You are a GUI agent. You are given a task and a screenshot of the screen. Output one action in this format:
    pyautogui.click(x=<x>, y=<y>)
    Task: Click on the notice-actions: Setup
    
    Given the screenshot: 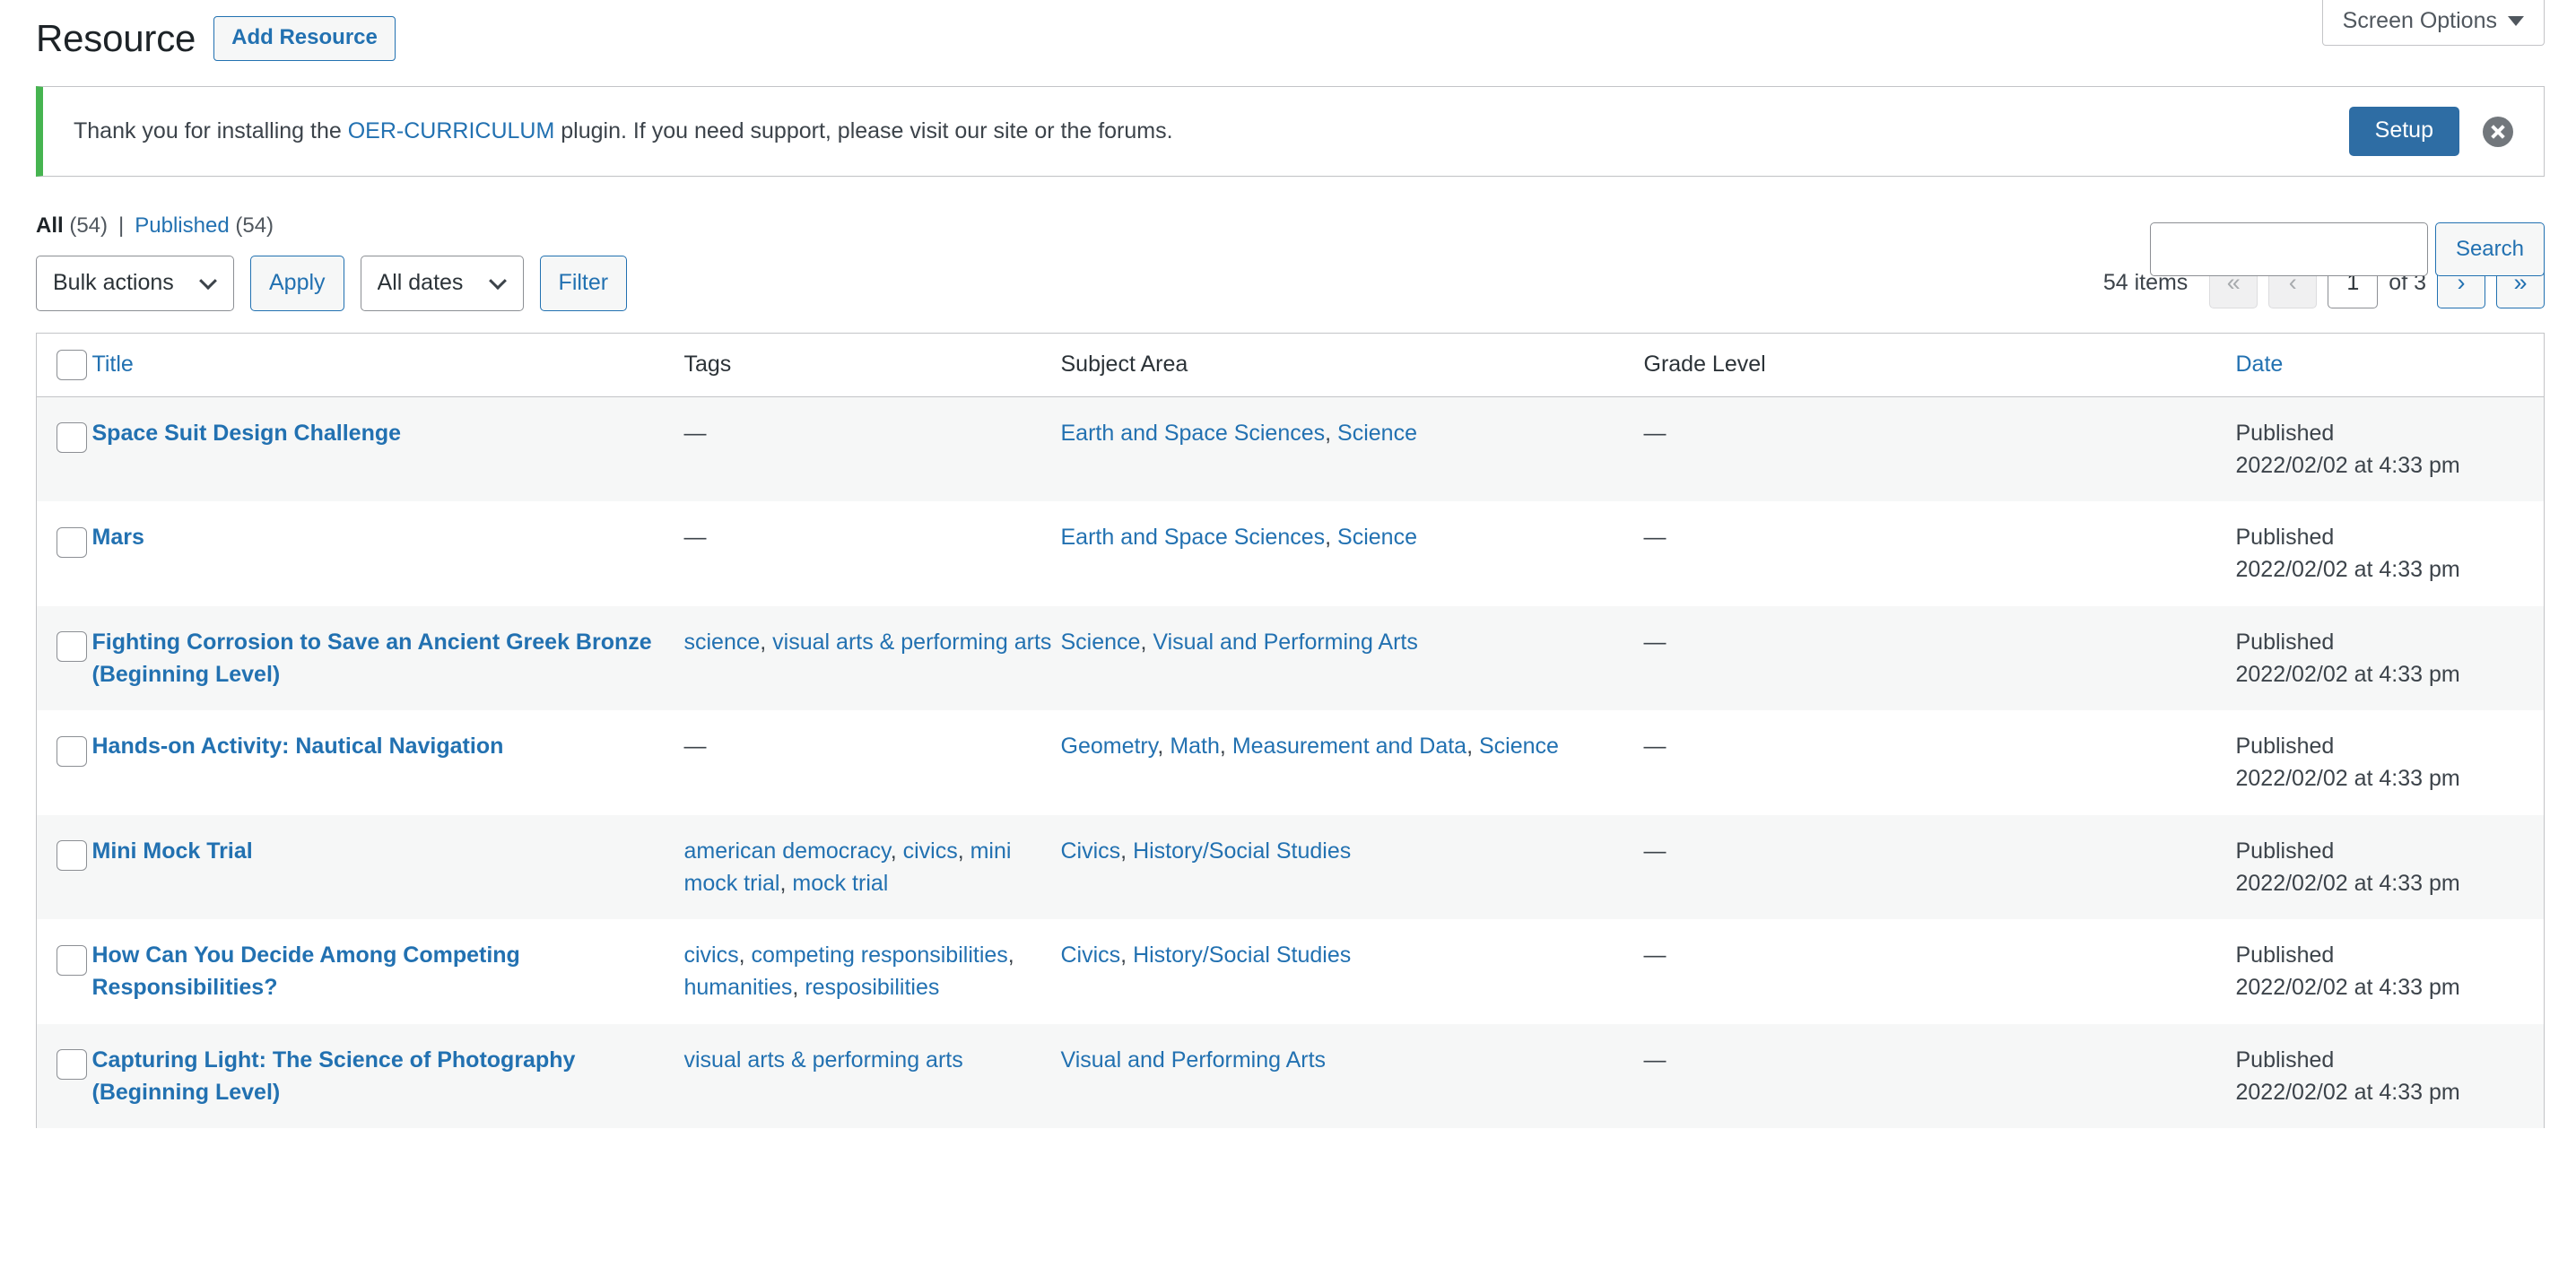 What is the action you would take?
    pyautogui.click(x=2430, y=132)
    